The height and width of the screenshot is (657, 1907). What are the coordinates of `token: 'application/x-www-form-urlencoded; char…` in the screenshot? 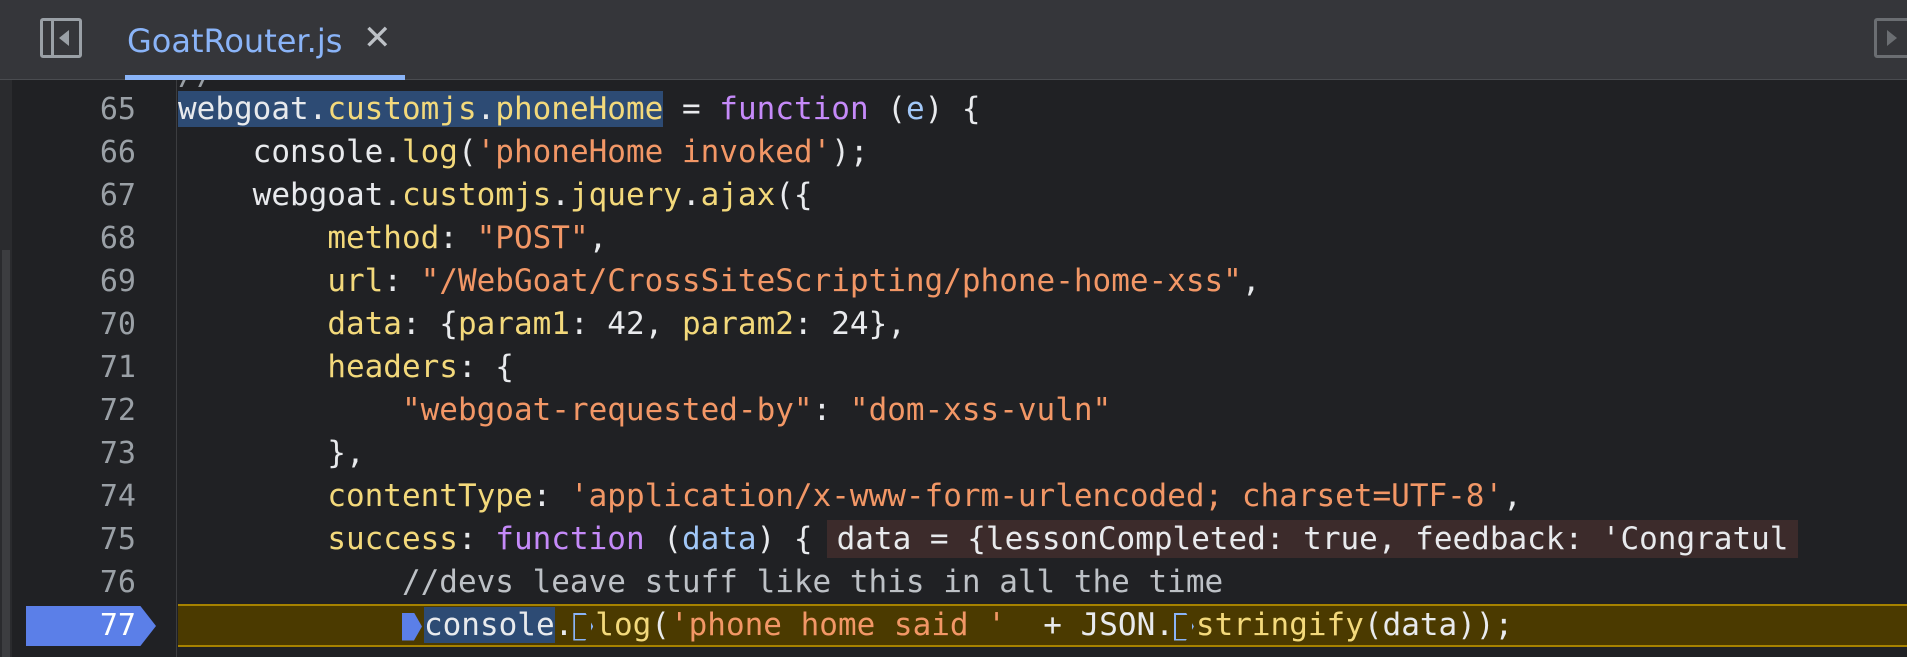 It's located at (1036, 496).